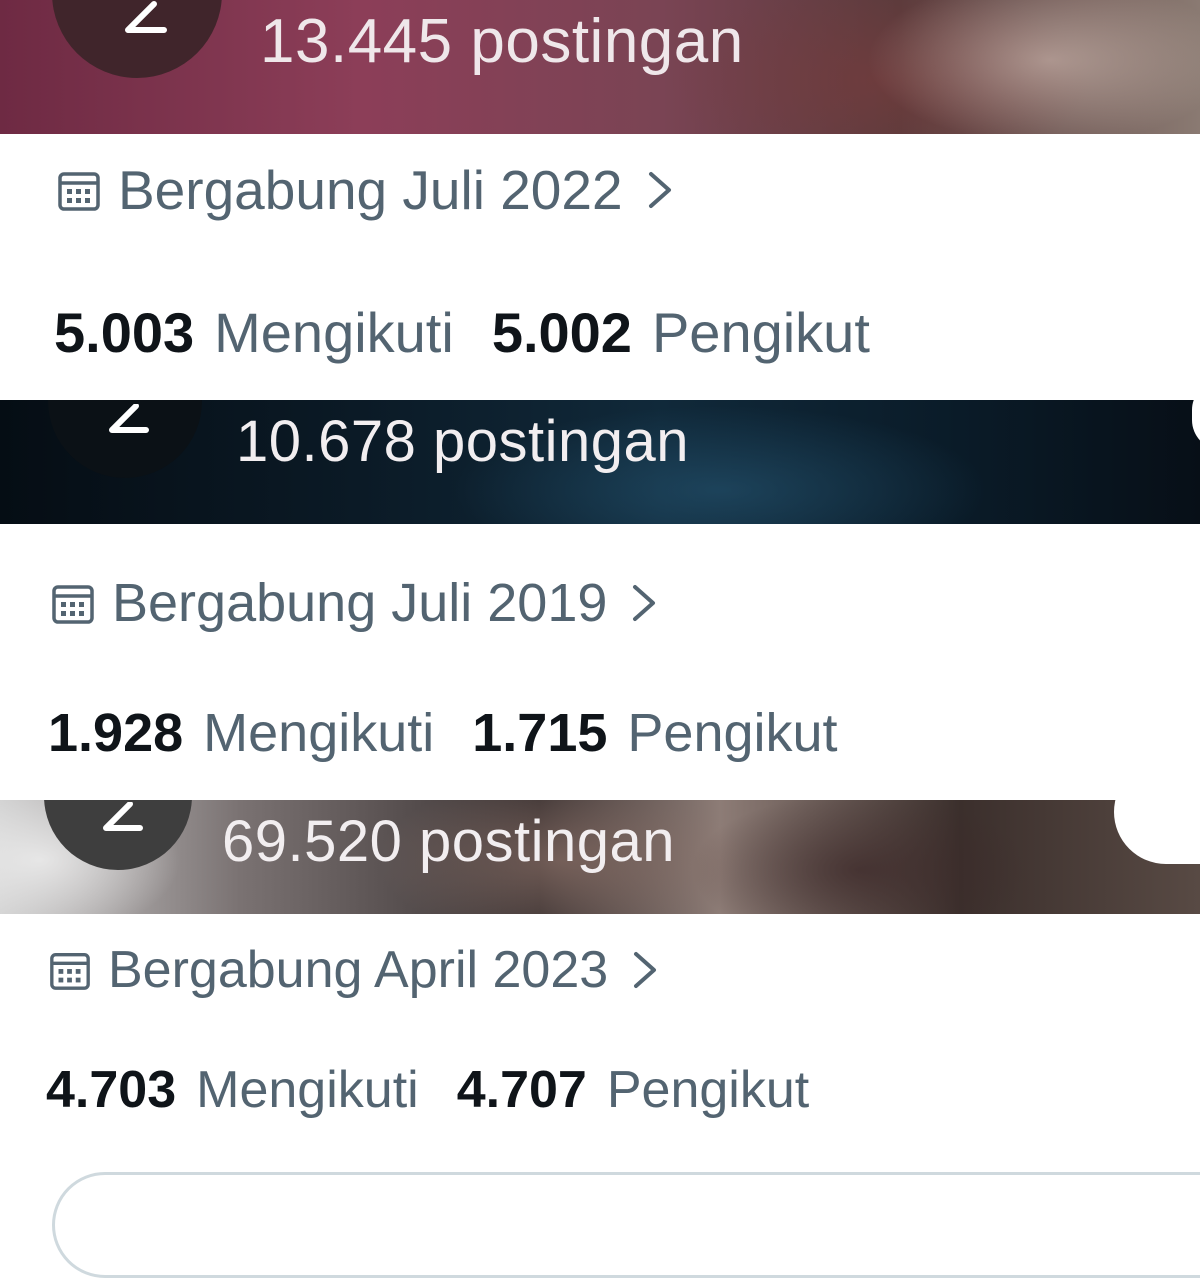 The image size is (1200, 1278). Describe the element at coordinates (626, 1225) in the screenshot. I see `bottom-card-edge` at that location.